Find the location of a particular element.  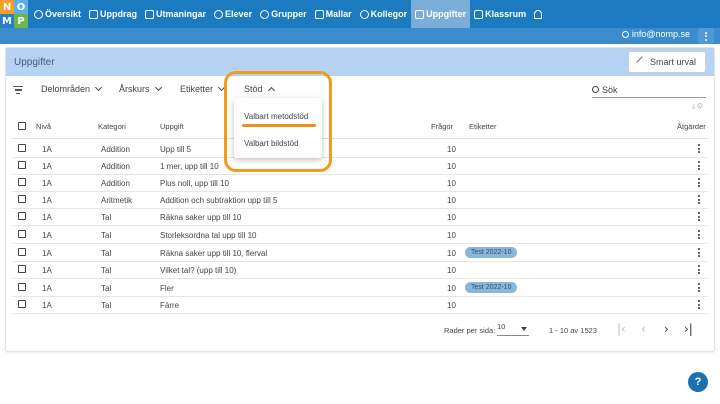

more-menu-button is located at coordinates (706, 36).